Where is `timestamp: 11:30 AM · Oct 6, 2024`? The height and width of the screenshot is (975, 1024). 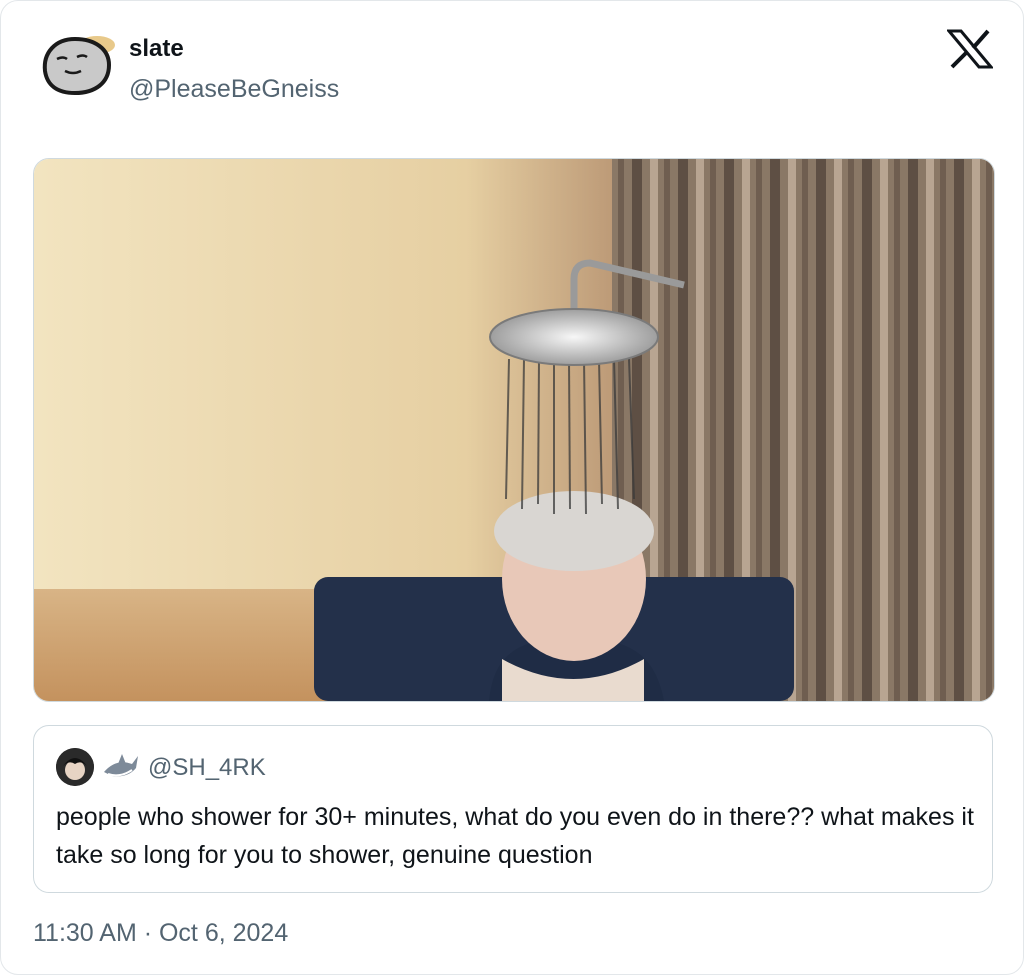
timestamp: 11:30 AM · Oct 6, 2024 is located at coordinates (160, 933).